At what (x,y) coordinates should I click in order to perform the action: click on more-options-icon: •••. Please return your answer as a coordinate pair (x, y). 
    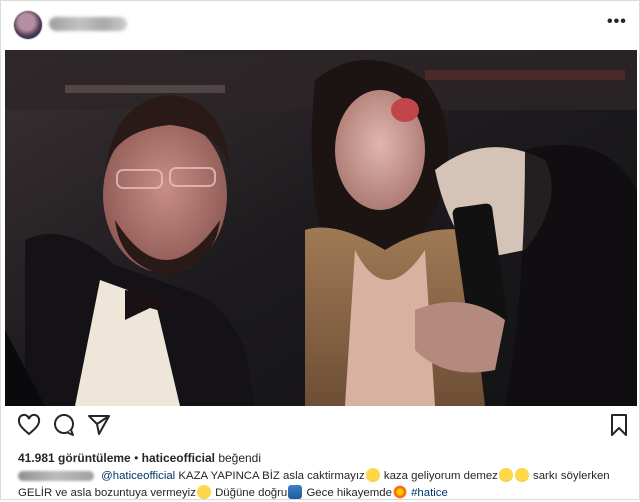
    Looking at the image, I should click on (616, 22).